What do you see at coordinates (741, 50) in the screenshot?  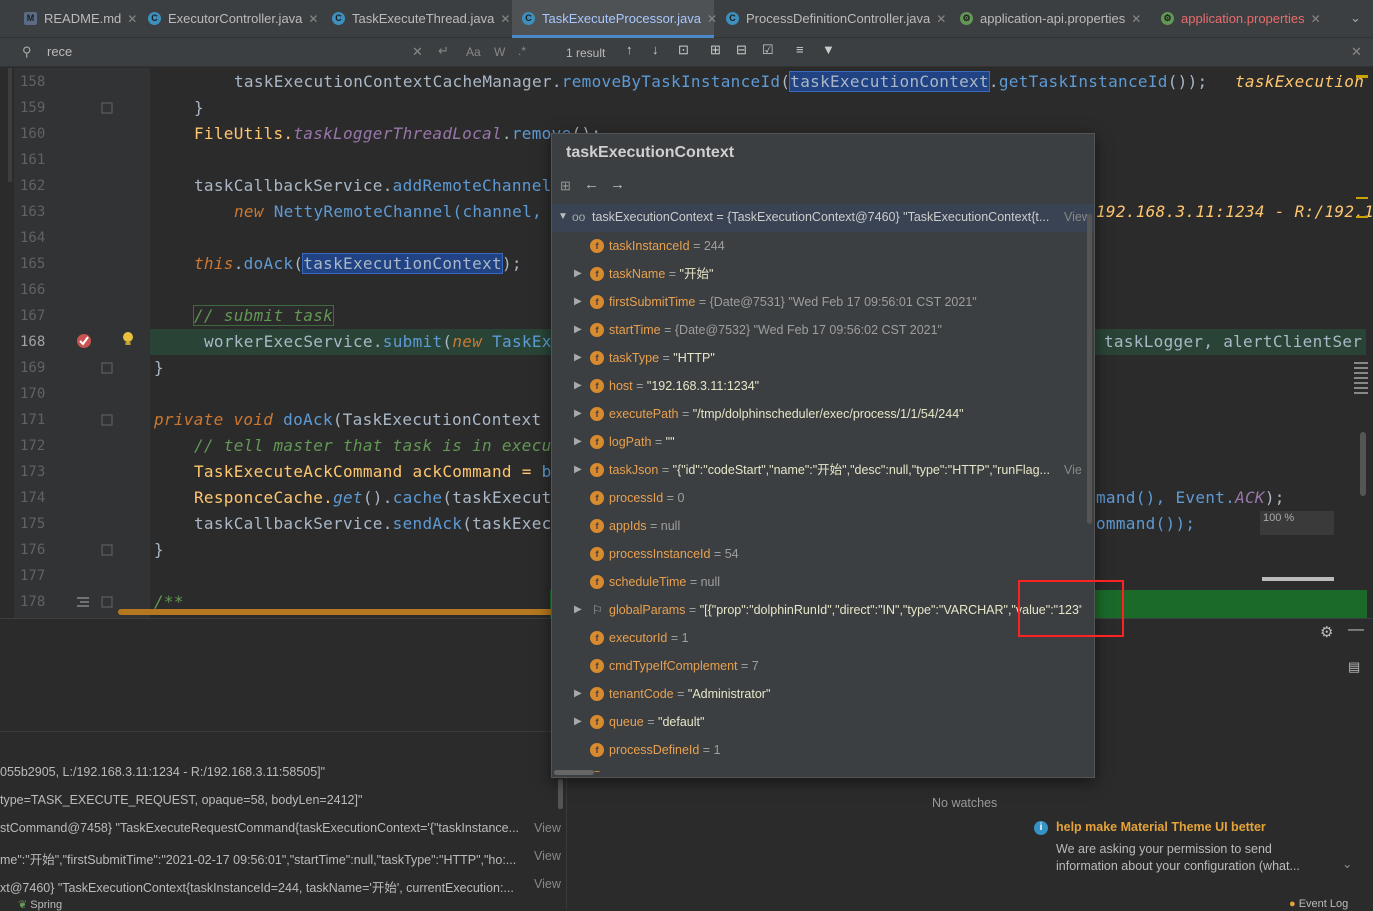 I see `remove-selection-icon: ⊟` at bounding box center [741, 50].